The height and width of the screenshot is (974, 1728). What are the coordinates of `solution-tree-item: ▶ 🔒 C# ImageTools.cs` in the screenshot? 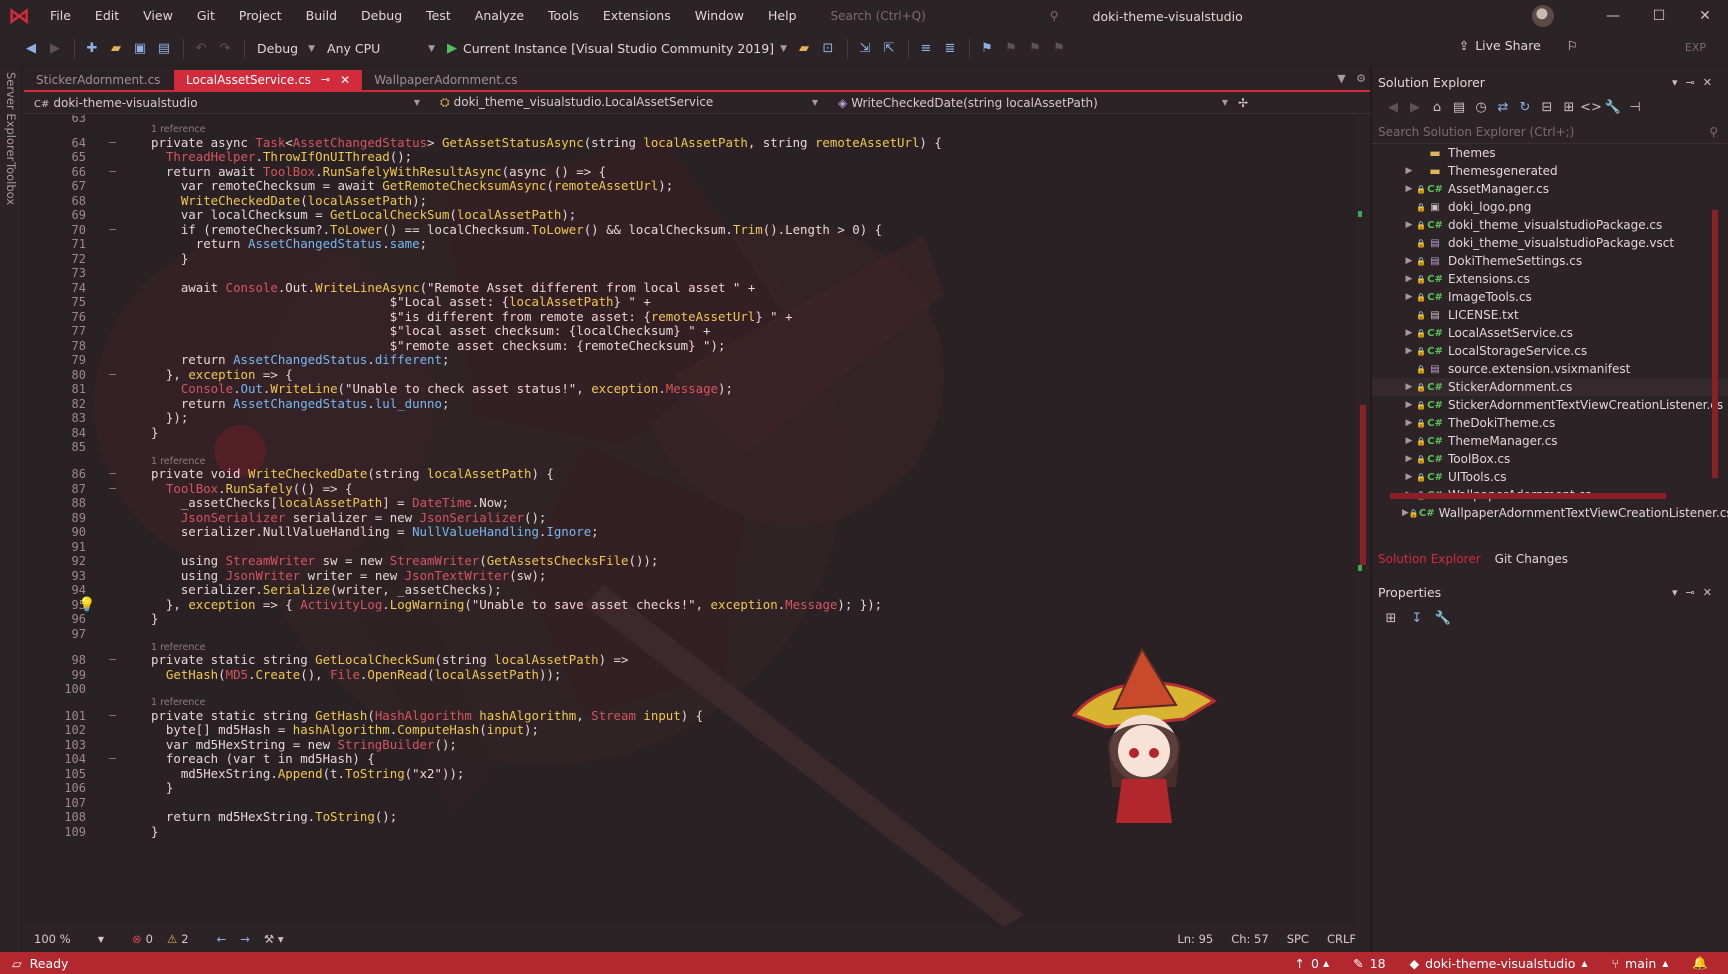 It's located at (1550, 297).